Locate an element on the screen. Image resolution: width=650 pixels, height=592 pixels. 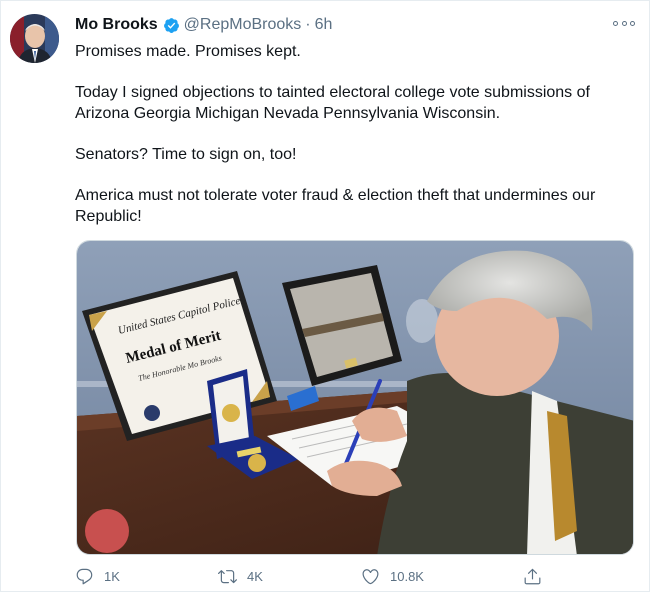
timestamp: 6h is located at coordinates (324, 25).